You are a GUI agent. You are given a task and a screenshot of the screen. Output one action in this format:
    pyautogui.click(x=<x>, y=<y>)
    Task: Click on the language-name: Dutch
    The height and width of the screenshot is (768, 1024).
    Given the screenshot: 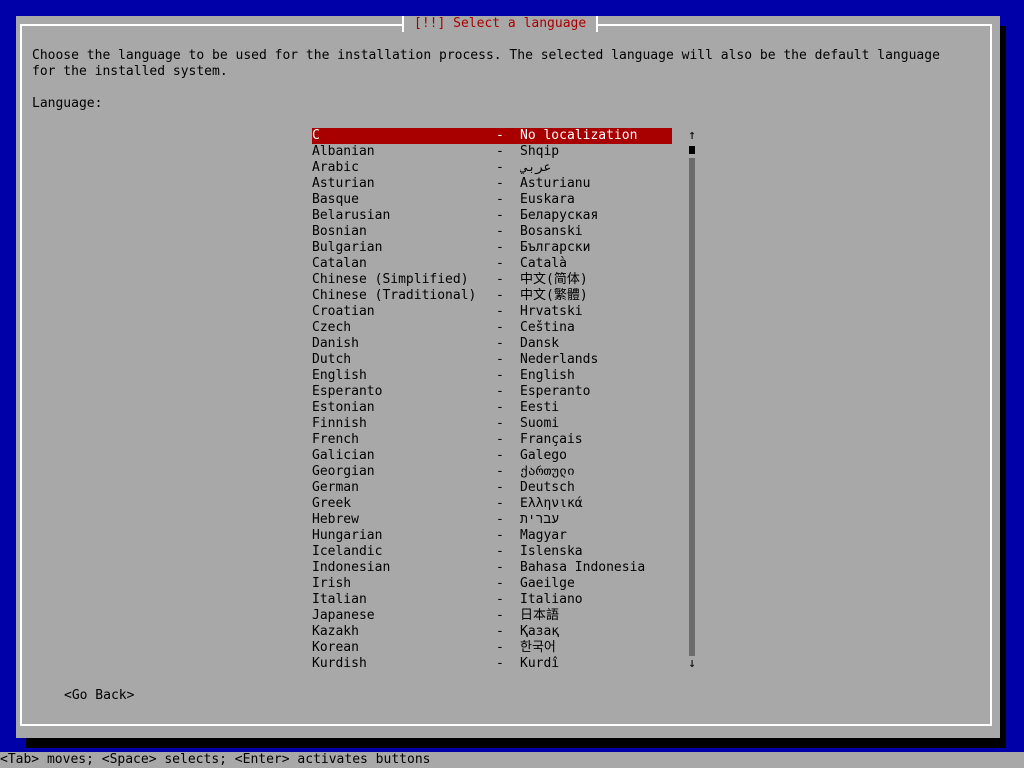 What is the action you would take?
    pyautogui.click(x=332, y=359)
    